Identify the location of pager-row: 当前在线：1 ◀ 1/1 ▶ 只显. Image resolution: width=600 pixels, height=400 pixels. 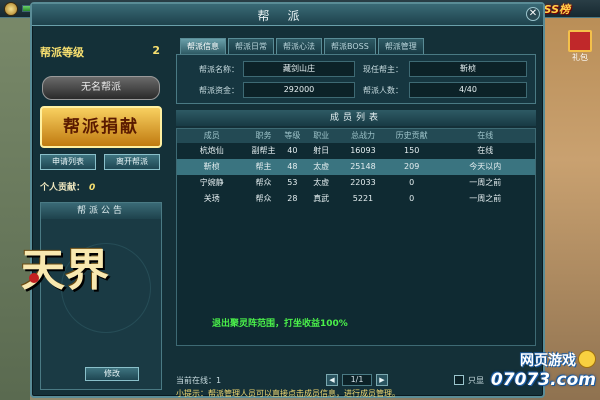
(356, 380).